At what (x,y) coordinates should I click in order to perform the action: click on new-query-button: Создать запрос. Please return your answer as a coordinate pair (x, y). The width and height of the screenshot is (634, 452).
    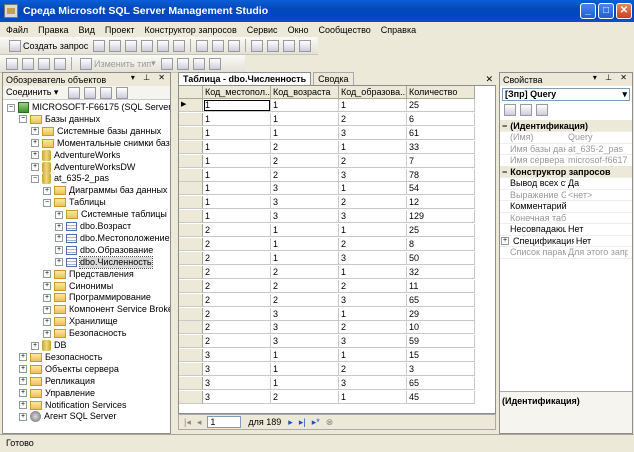
    Looking at the image, I should click on (47, 45).